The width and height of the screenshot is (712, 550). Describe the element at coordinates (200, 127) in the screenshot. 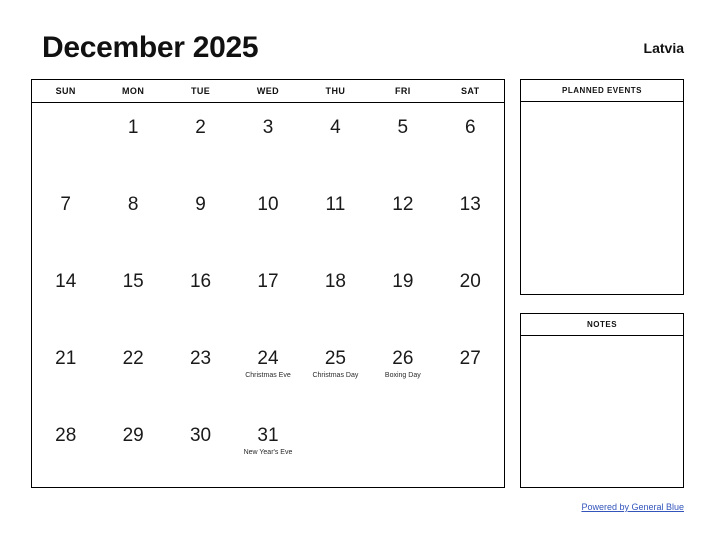

I see `day-number: 2` at that location.